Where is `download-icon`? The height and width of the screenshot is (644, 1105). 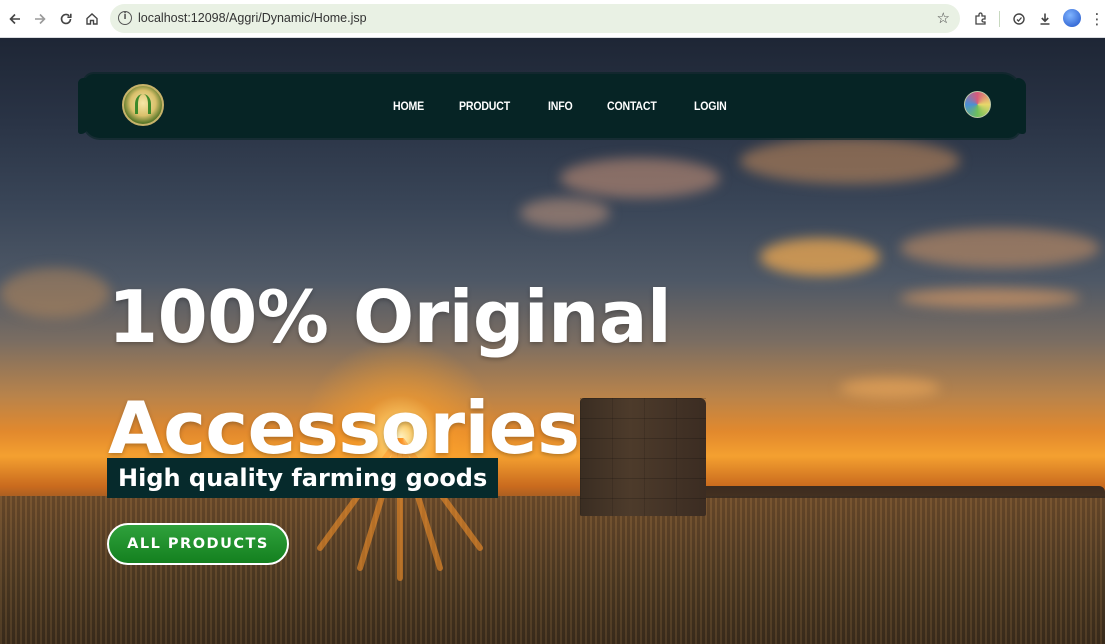
download-icon is located at coordinates (1045, 19).